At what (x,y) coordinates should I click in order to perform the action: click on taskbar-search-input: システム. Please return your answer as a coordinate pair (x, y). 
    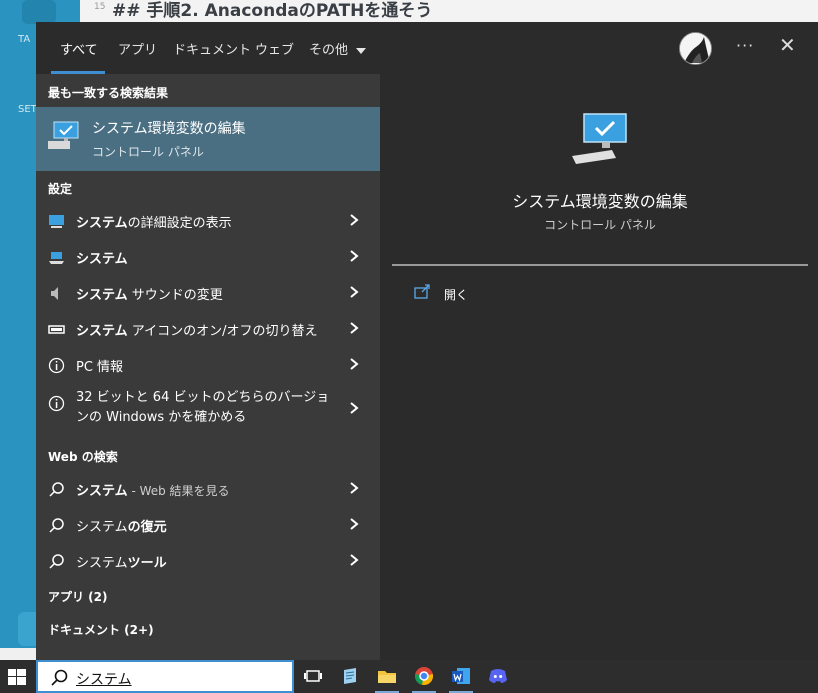
    Looking at the image, I should click on (165, 676).